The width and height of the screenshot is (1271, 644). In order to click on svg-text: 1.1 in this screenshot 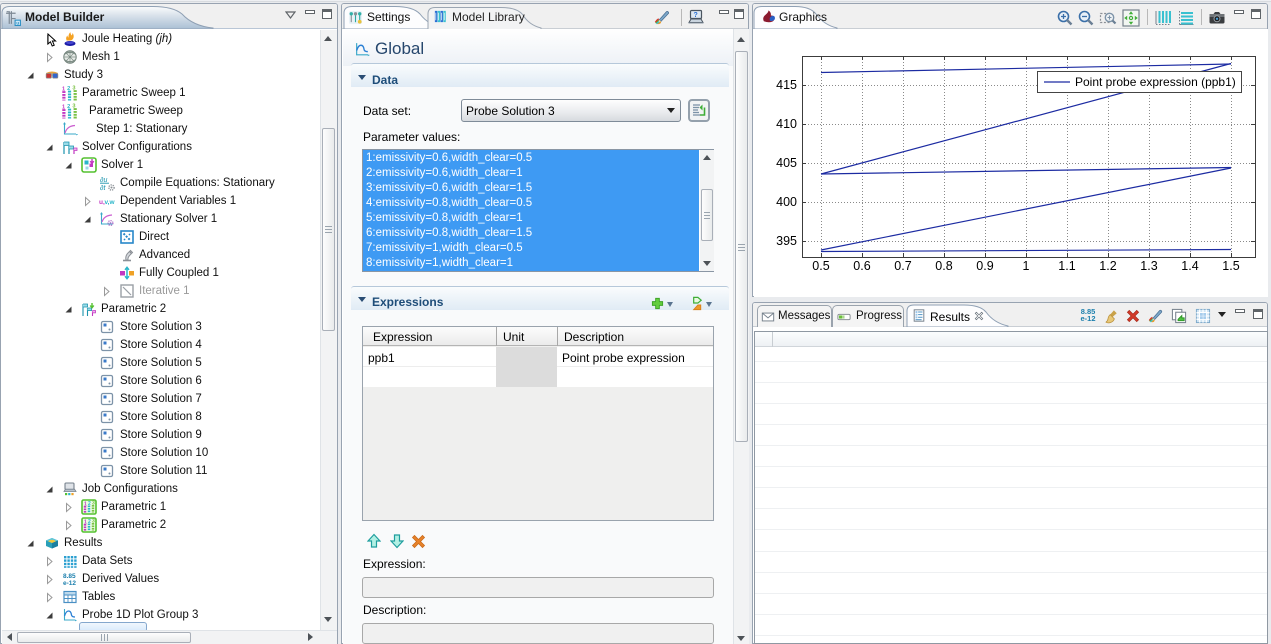, I will do `click(1066, 266)`.